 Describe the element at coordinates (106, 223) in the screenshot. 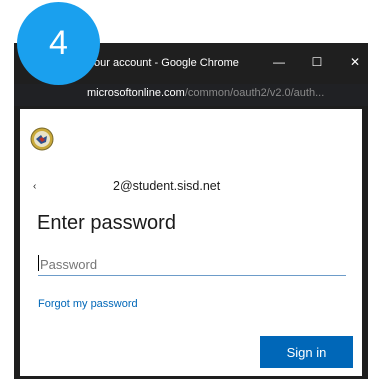

I see `page-title: Enter password` at that location.